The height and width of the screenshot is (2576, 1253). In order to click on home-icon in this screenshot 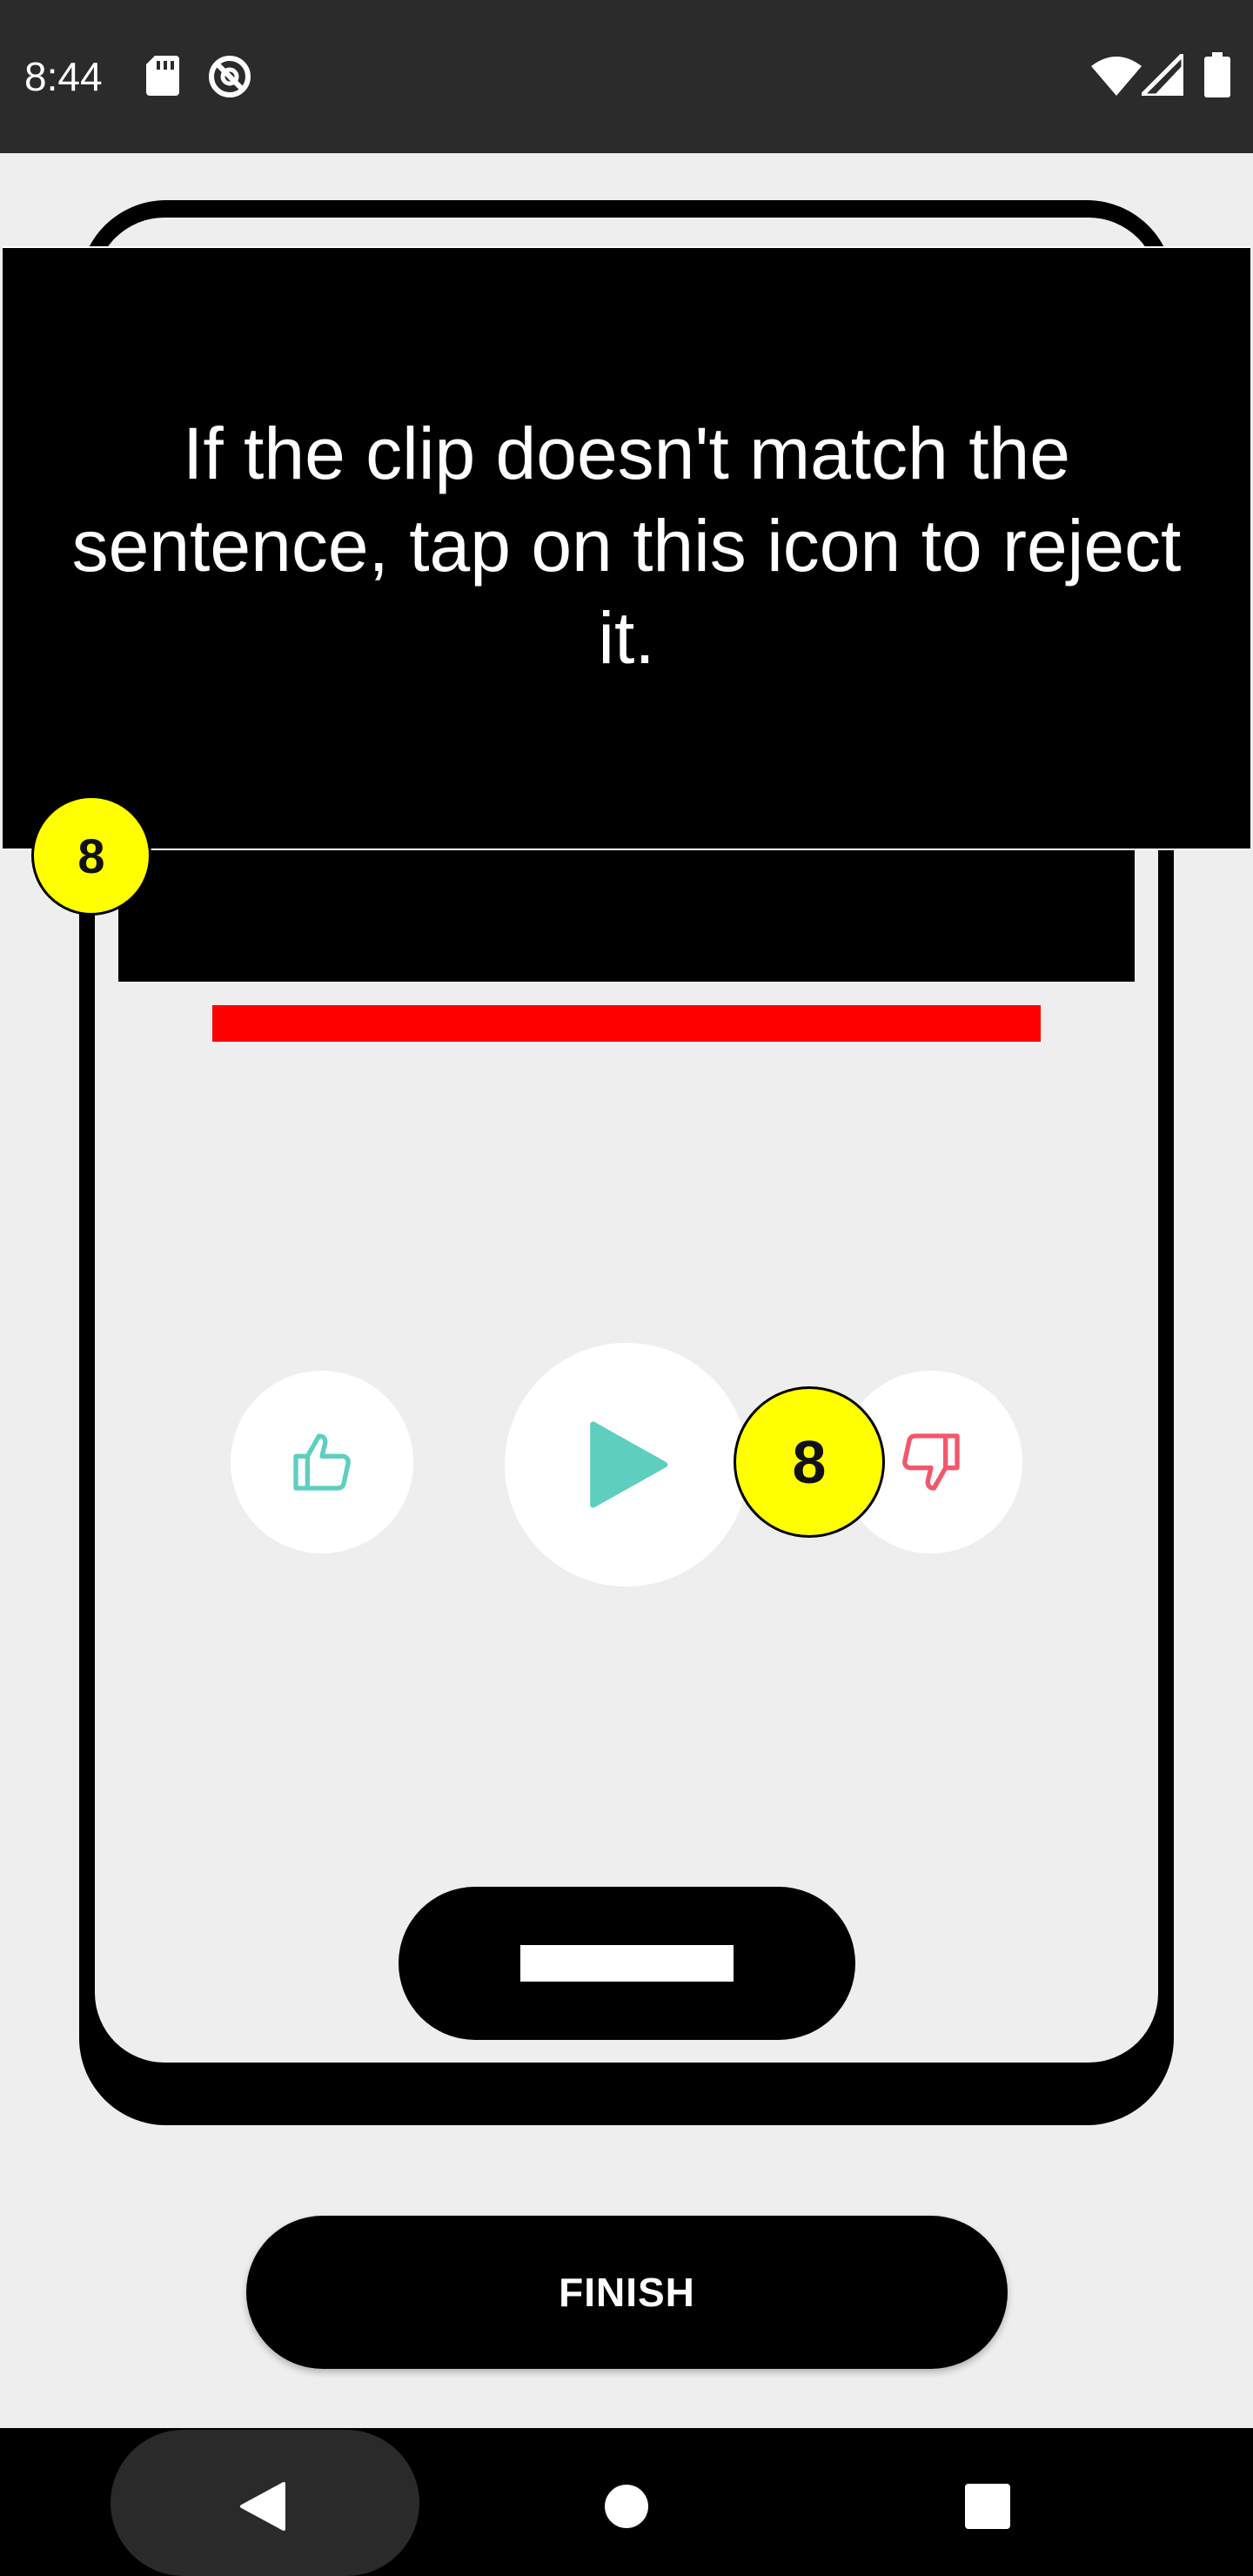, I will do `click(626, 2506)`.